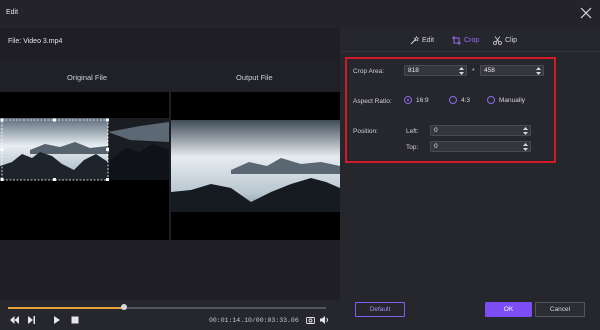 Image resolution: width=600 pixels, height=330 pixels. What do you see at coordinates (124, 307) in the screenshot?
I see `timeline-handle` at bounding box center [124, 307].